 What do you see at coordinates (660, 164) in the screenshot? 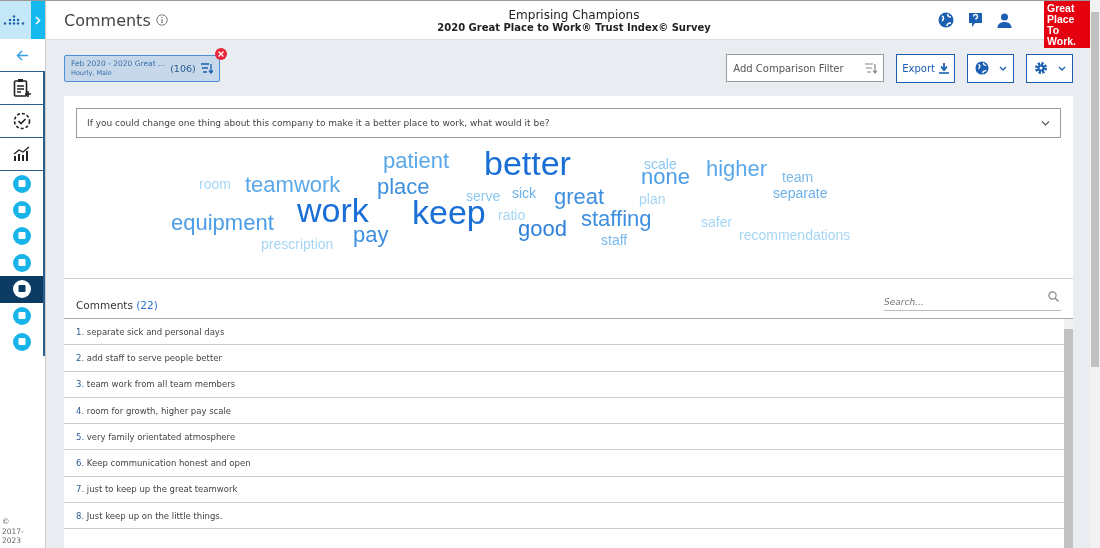
I see `cloud-word: scale` at bounding box center [660, 164].